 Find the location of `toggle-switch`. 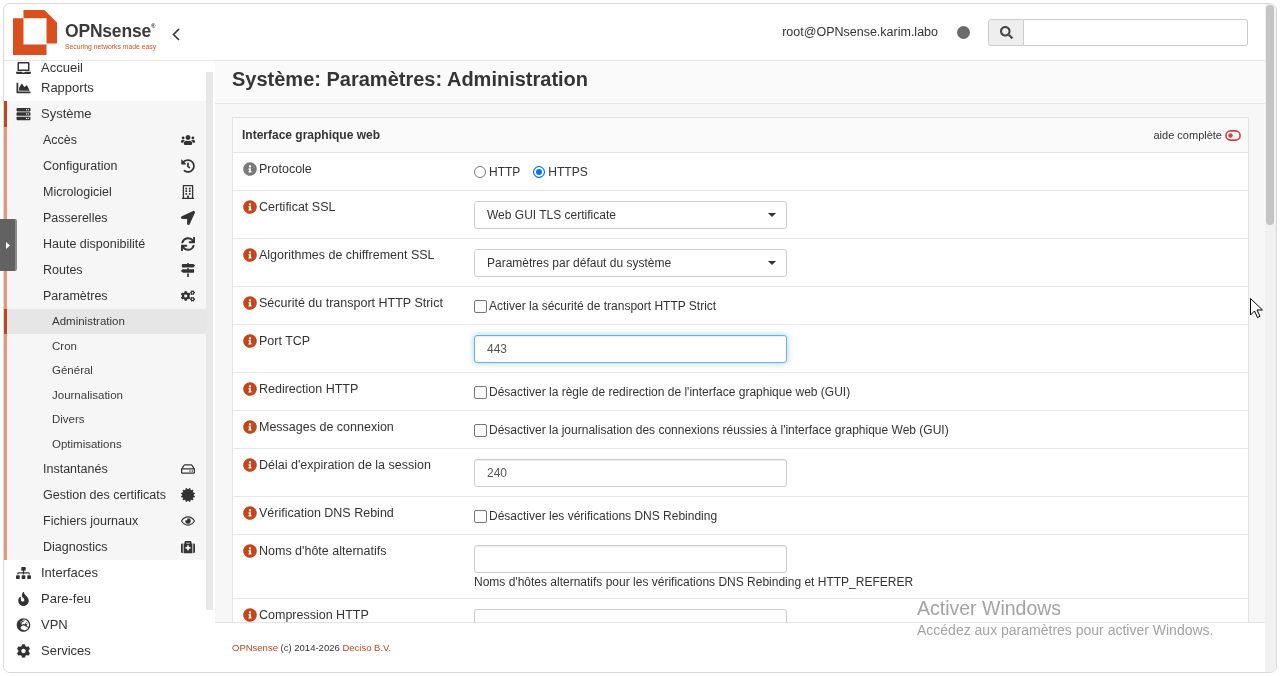

toggle-switch is located at coordinates (1233, 135).